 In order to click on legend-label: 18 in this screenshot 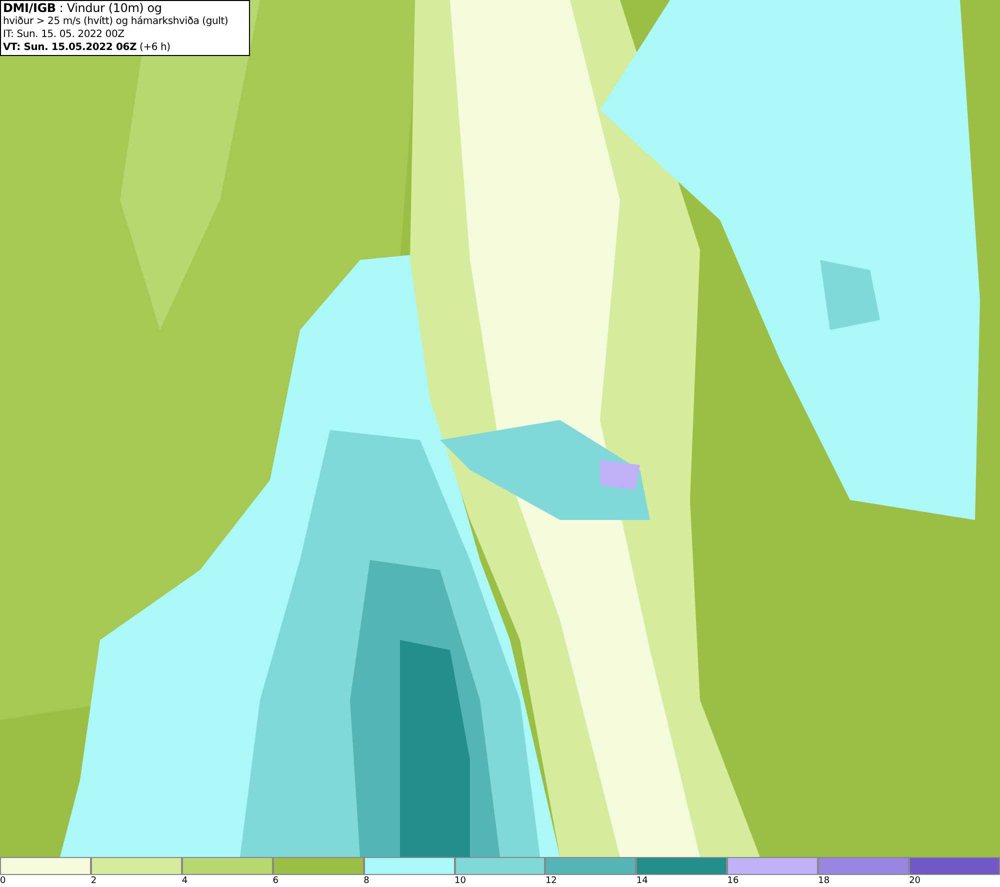, I will do `click(824, 881)`.